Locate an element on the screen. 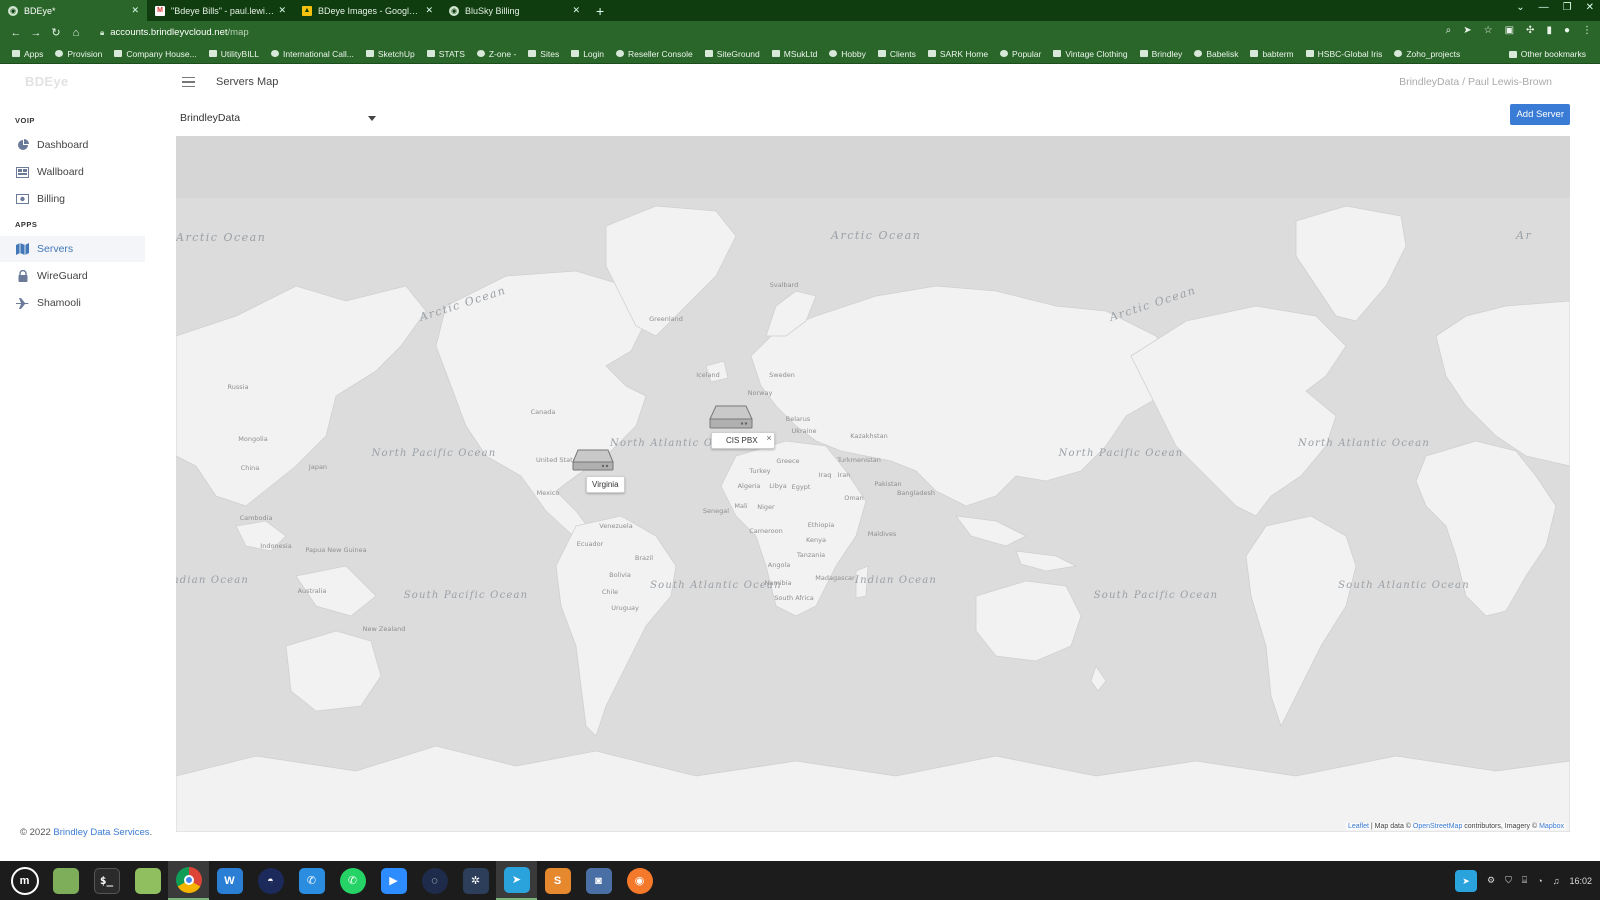 This screenshot has width=1600, height=900. tab-bdeye: ◉ BDEye* ✕ is located at coordinates (73, 10).